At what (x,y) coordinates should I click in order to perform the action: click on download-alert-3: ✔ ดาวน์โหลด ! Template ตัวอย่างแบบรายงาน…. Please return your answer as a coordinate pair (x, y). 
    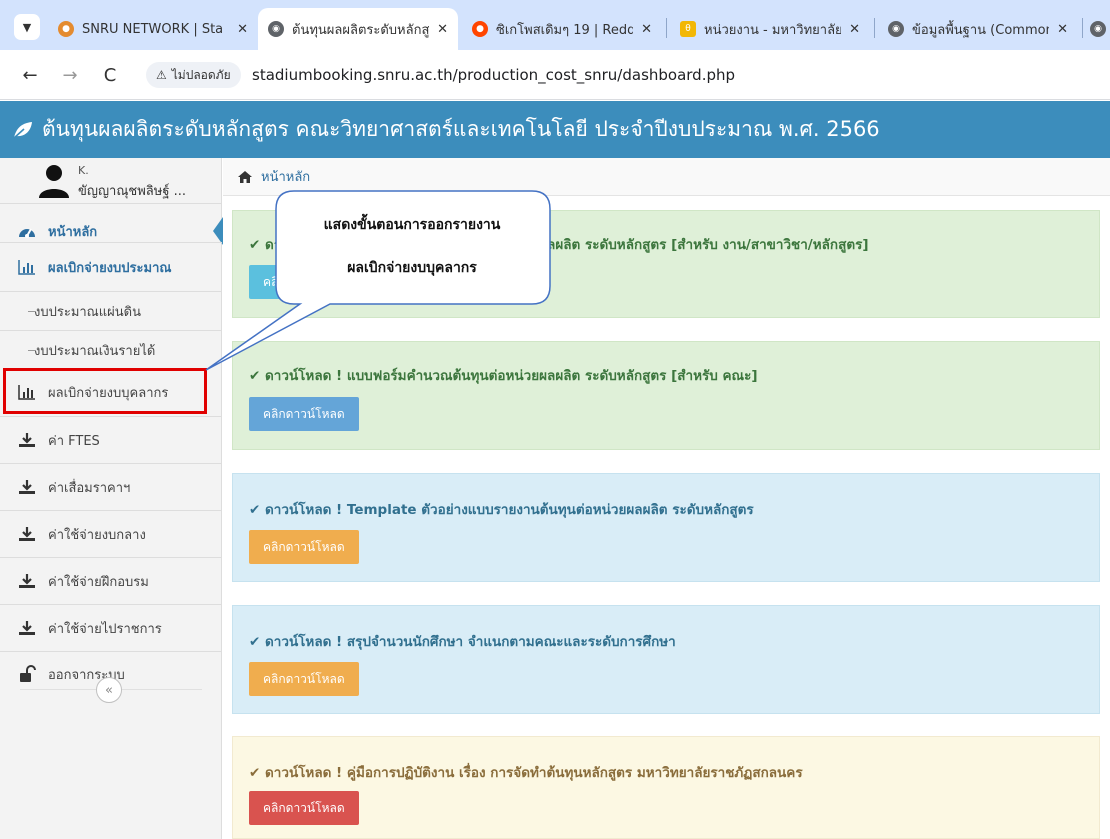
    Looking at the image, I should click on (666, 527).